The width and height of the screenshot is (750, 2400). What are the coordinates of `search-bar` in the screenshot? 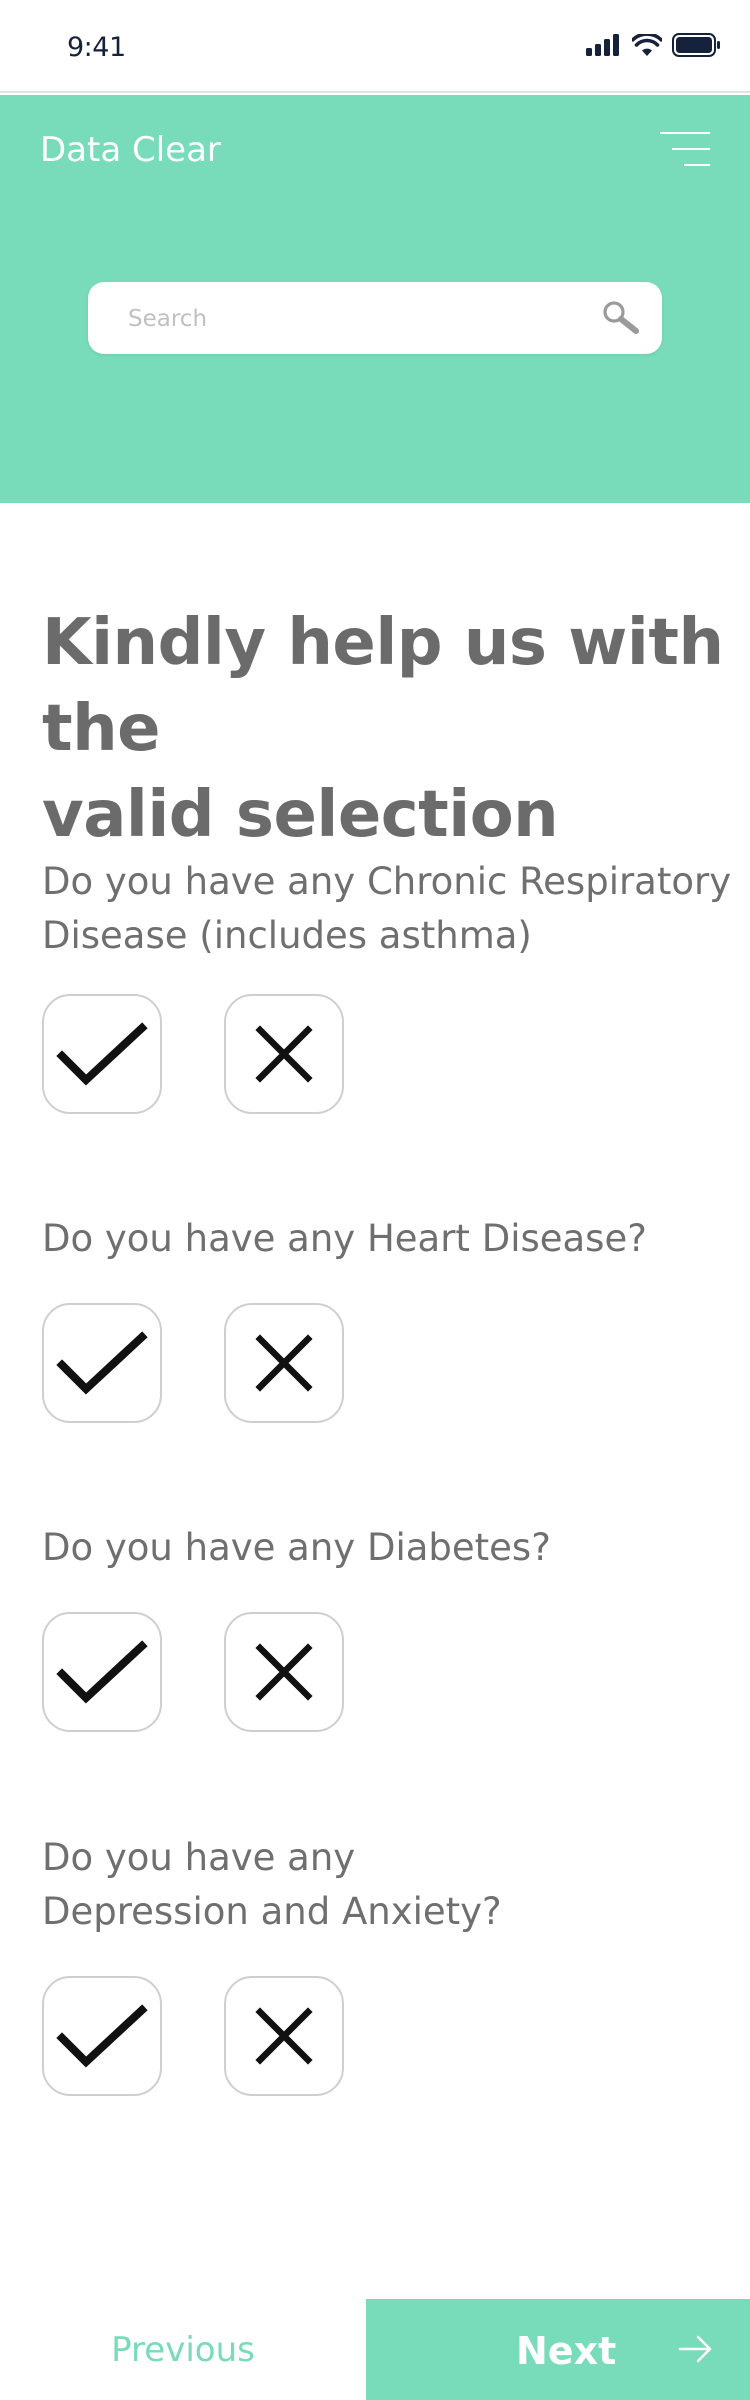 It's located at (375, 318).